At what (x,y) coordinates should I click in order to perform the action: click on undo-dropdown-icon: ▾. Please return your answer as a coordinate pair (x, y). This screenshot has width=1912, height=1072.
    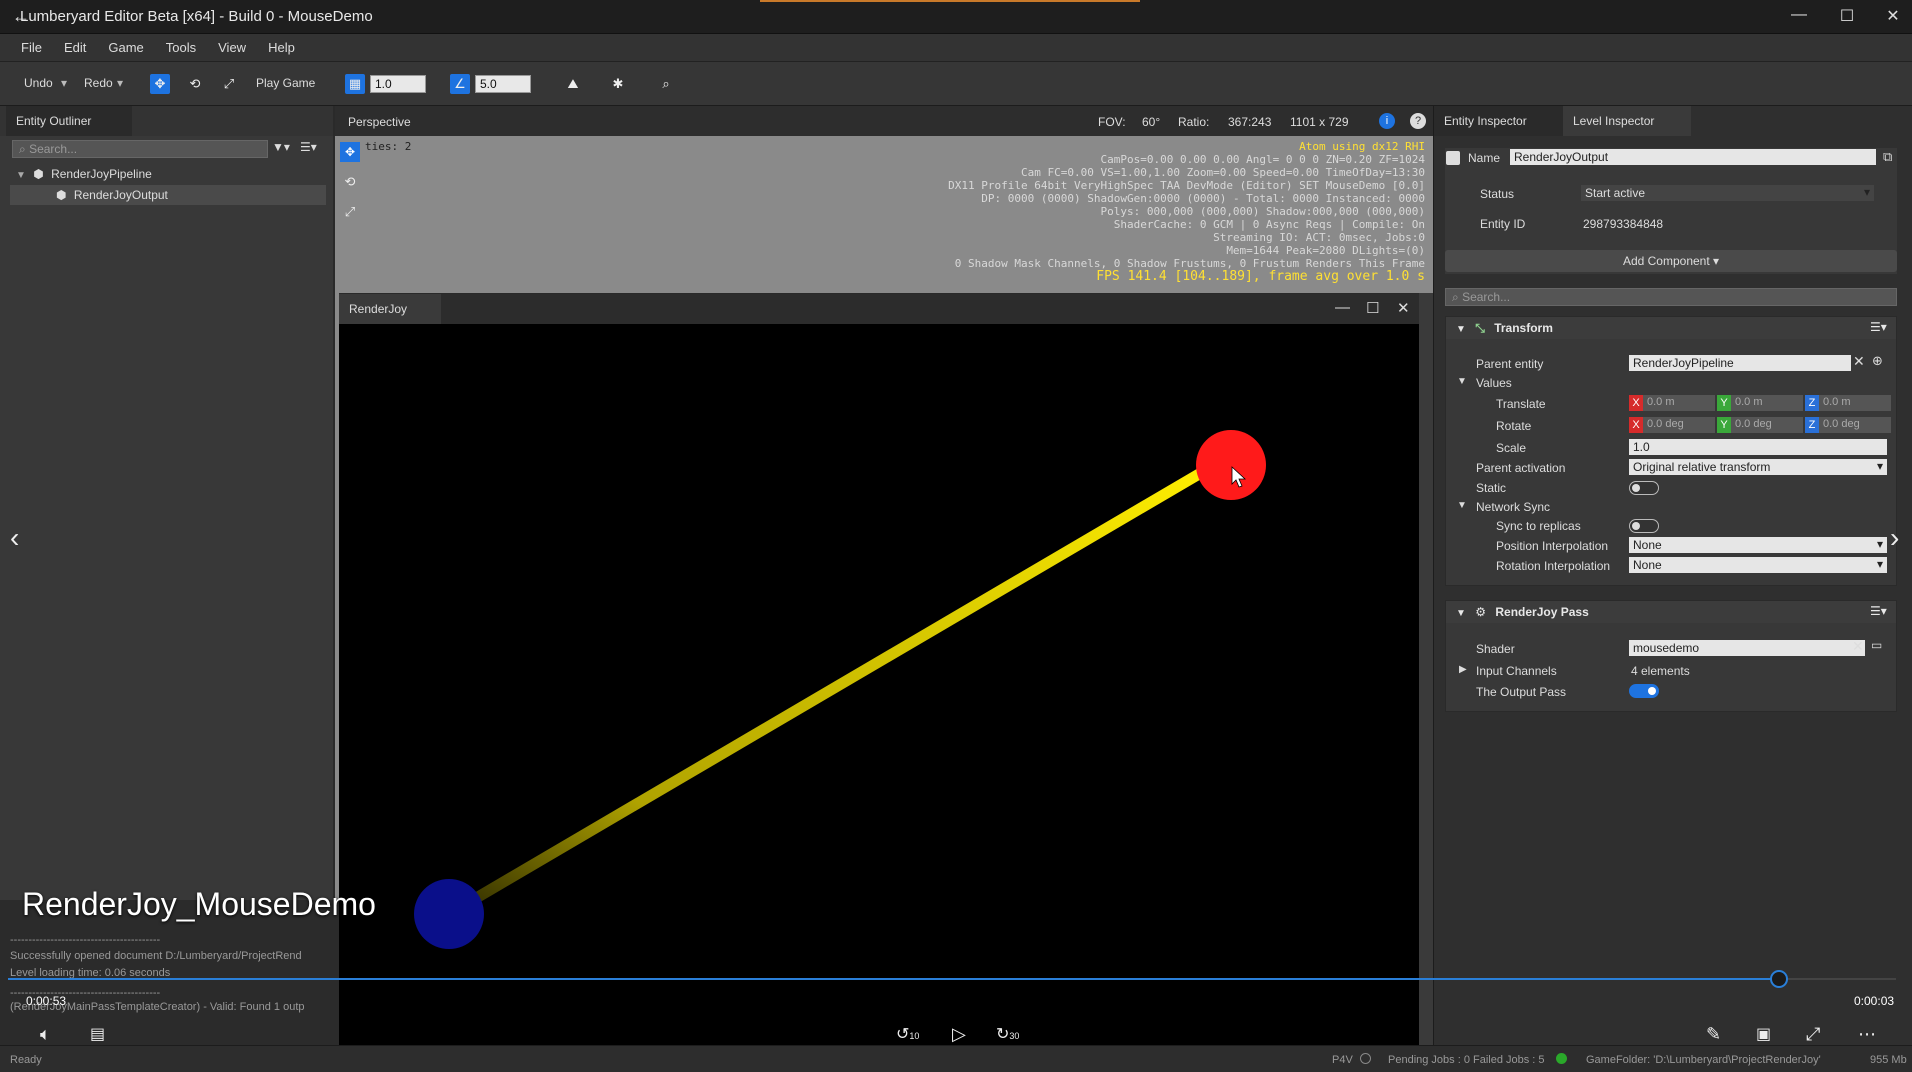
    Looking at the image, I should click on (64, 83).